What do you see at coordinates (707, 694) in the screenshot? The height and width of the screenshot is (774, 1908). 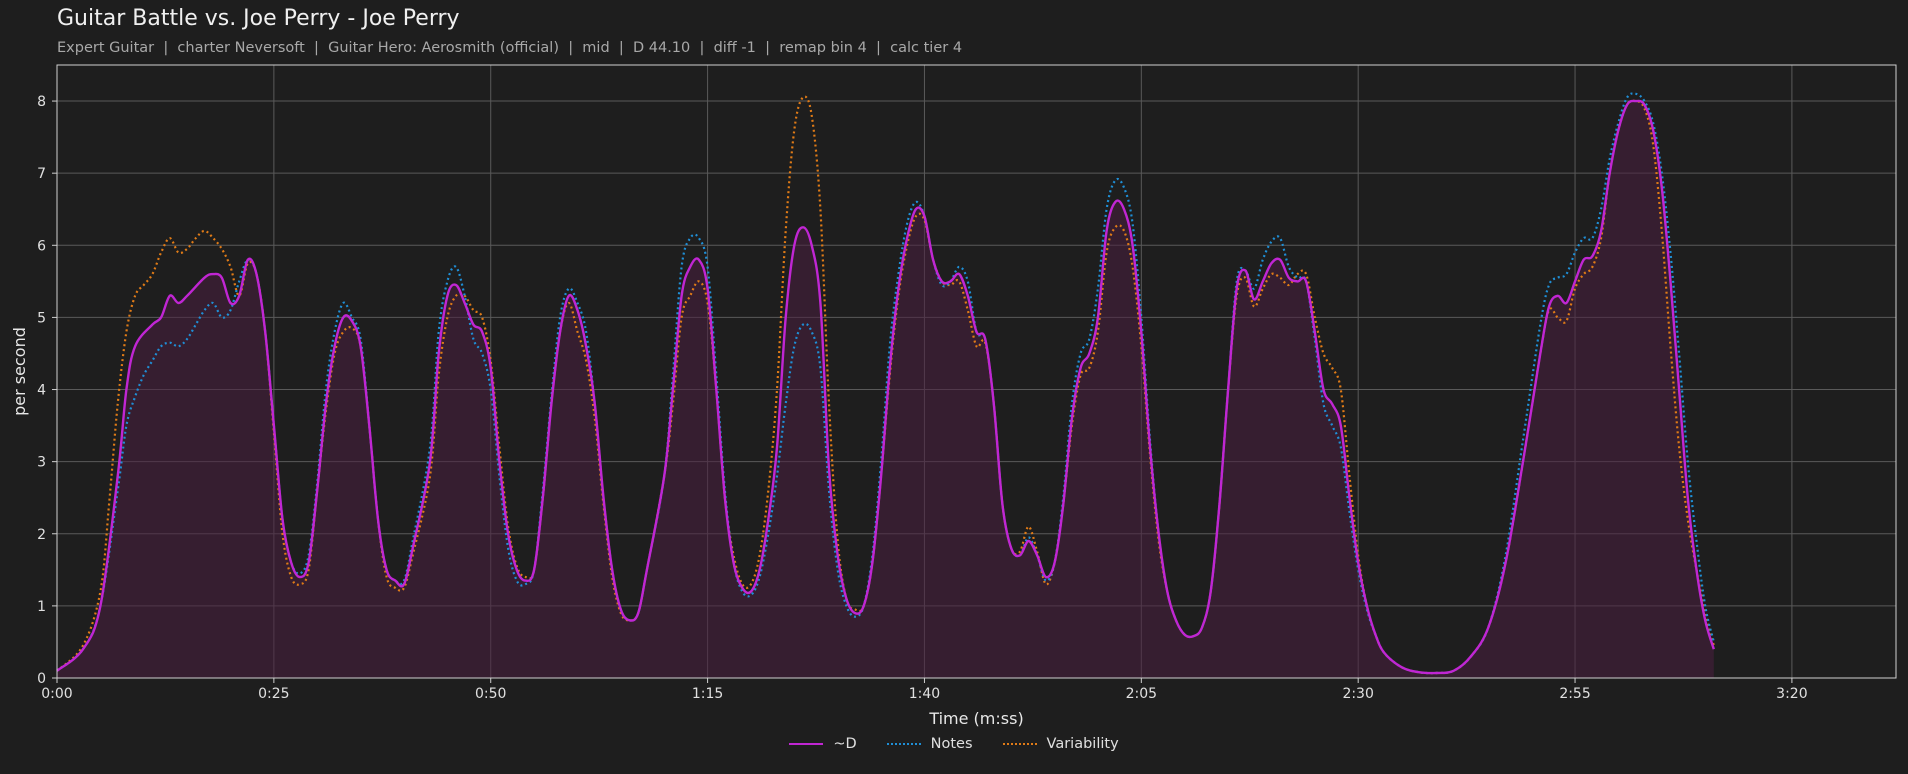 I see `x-tick-label: 1:15` at bounding box center [707, 694].